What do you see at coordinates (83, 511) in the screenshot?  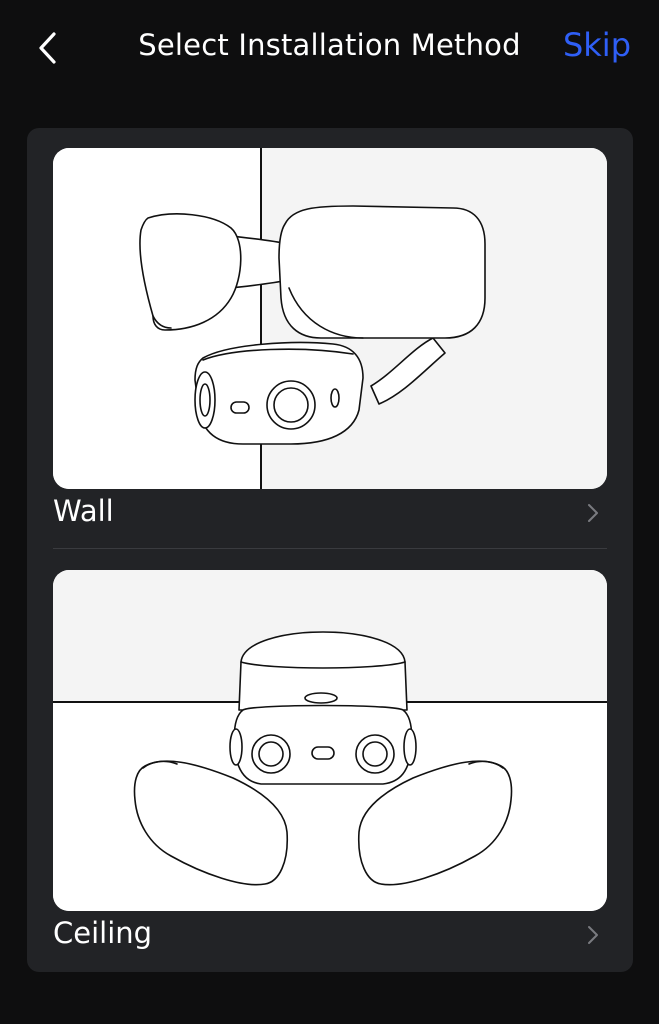 I see `option-label-wall: Wall` at bounding box center [83, 511].